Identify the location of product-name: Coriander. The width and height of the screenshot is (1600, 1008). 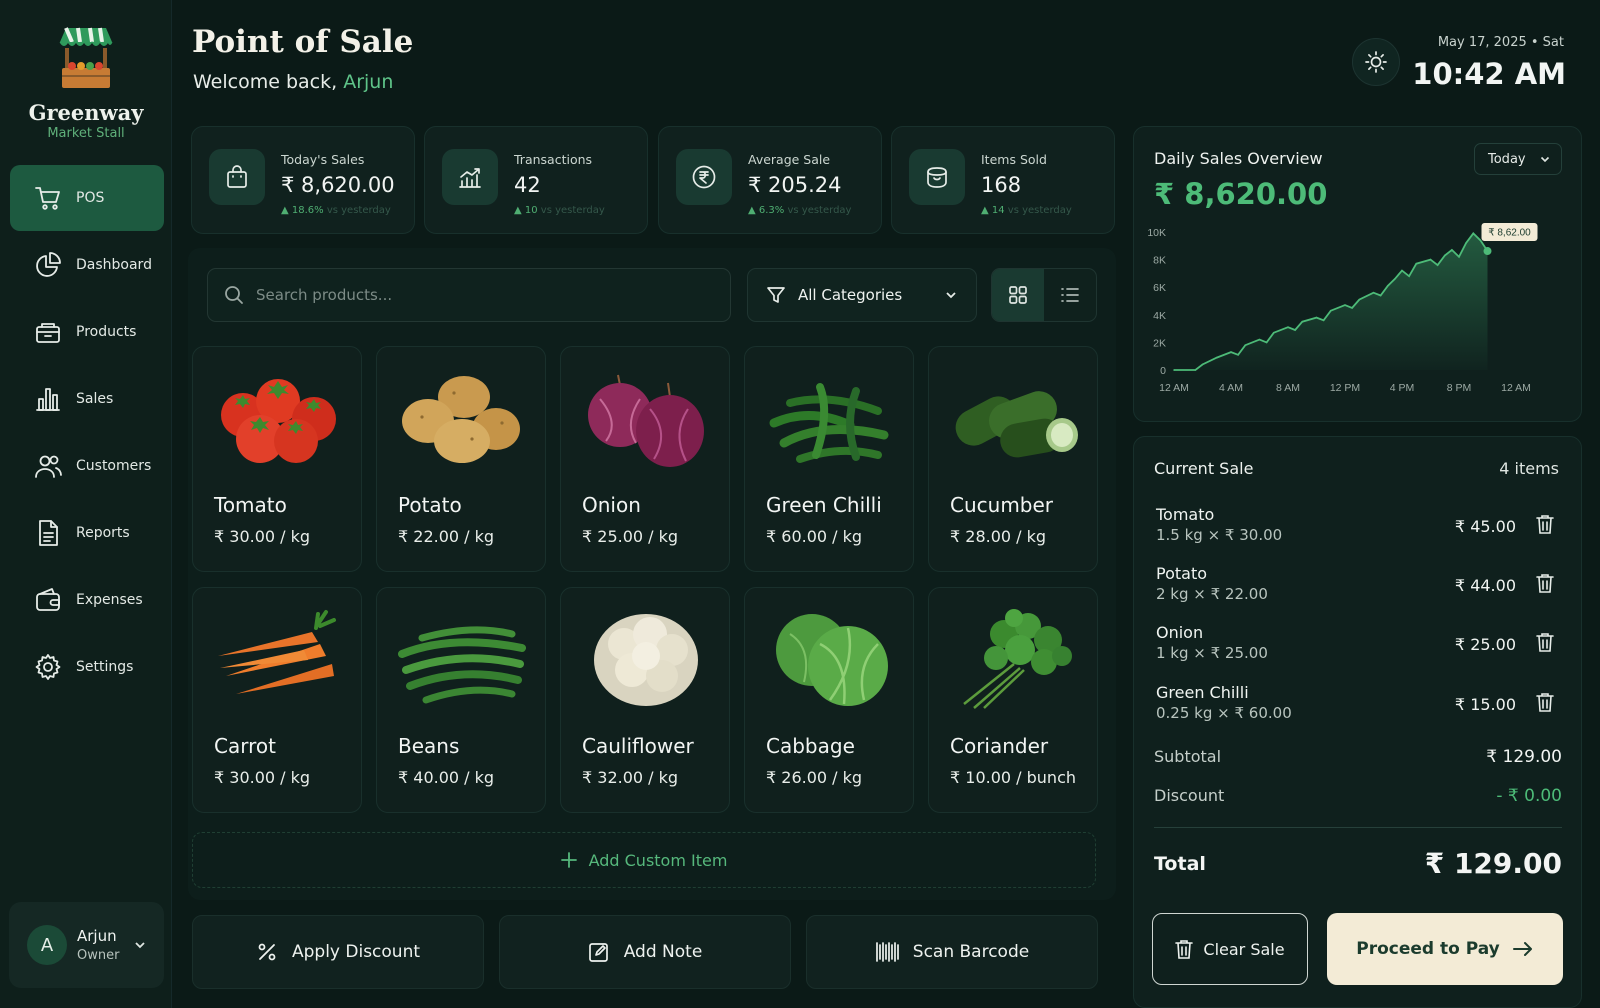
(999, 746).